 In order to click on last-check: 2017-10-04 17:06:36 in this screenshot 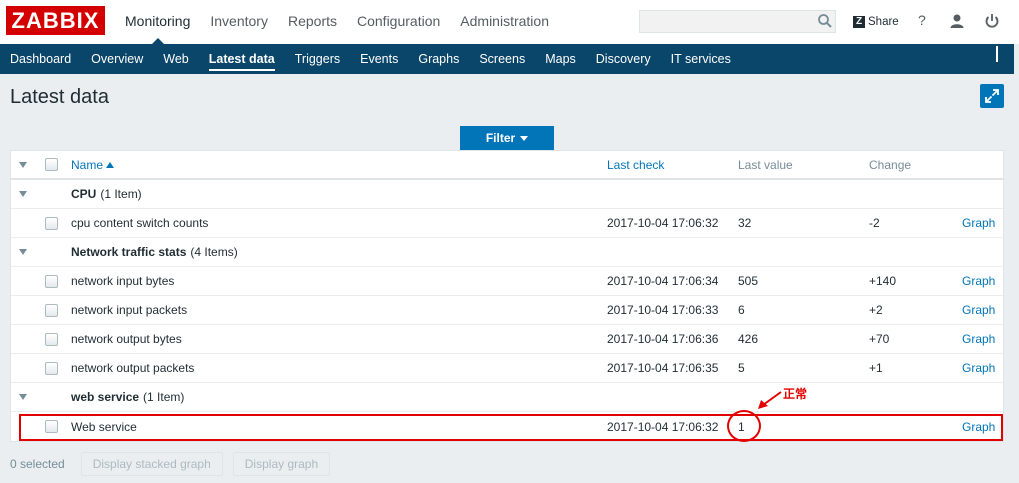, I will do `click(663, 339)`.